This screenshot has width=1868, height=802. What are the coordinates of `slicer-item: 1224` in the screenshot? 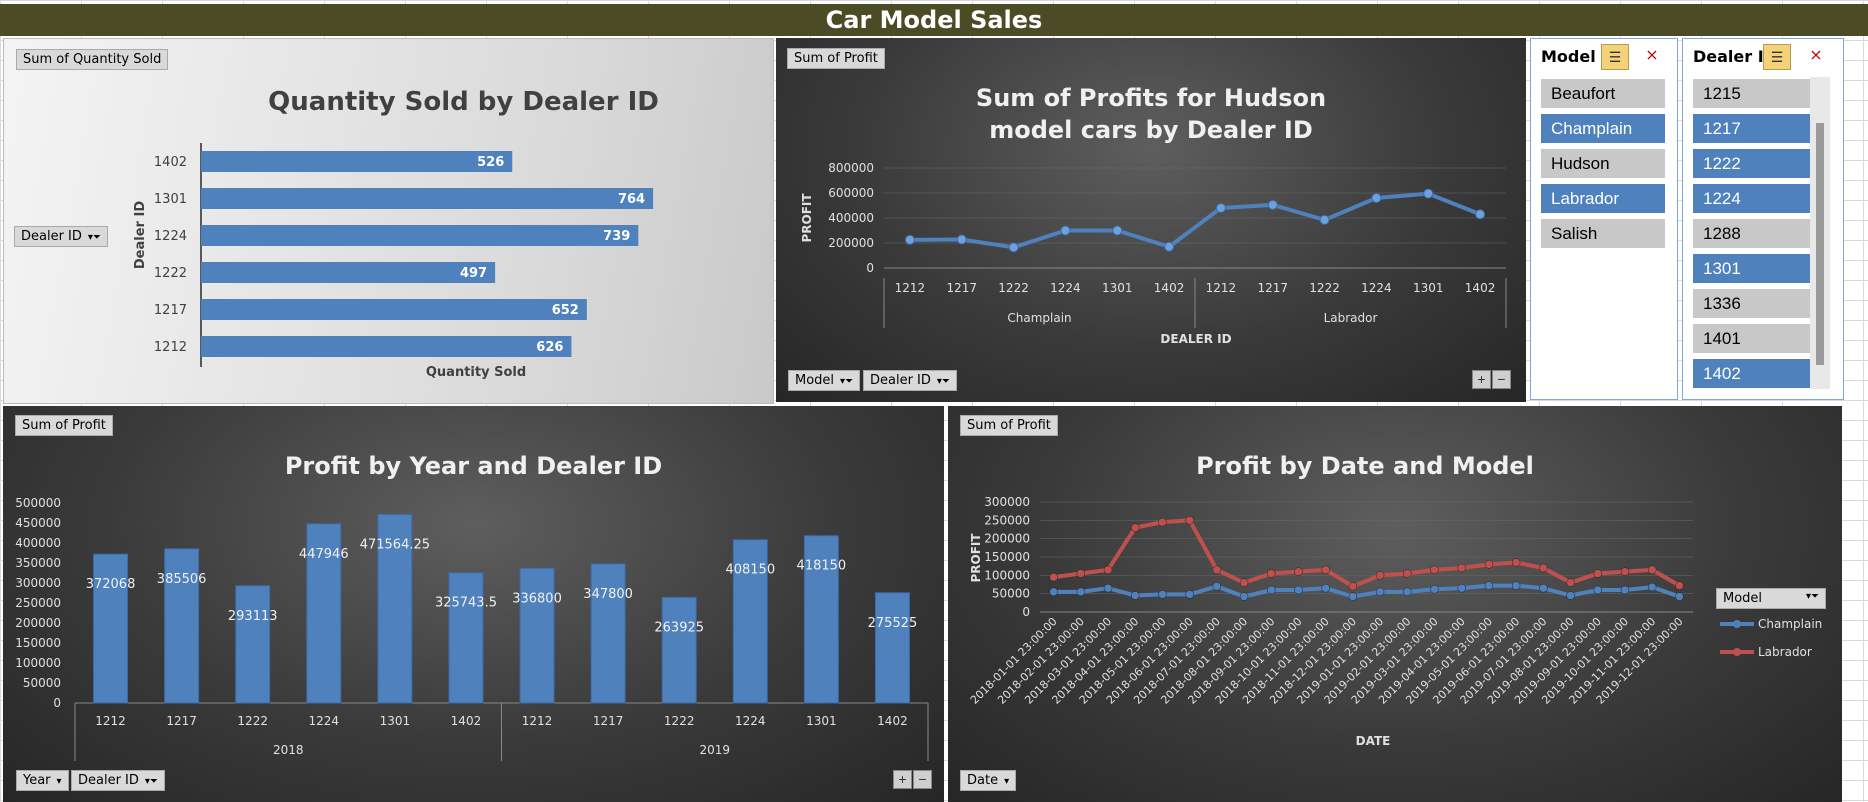 It's located at (1755, 198).